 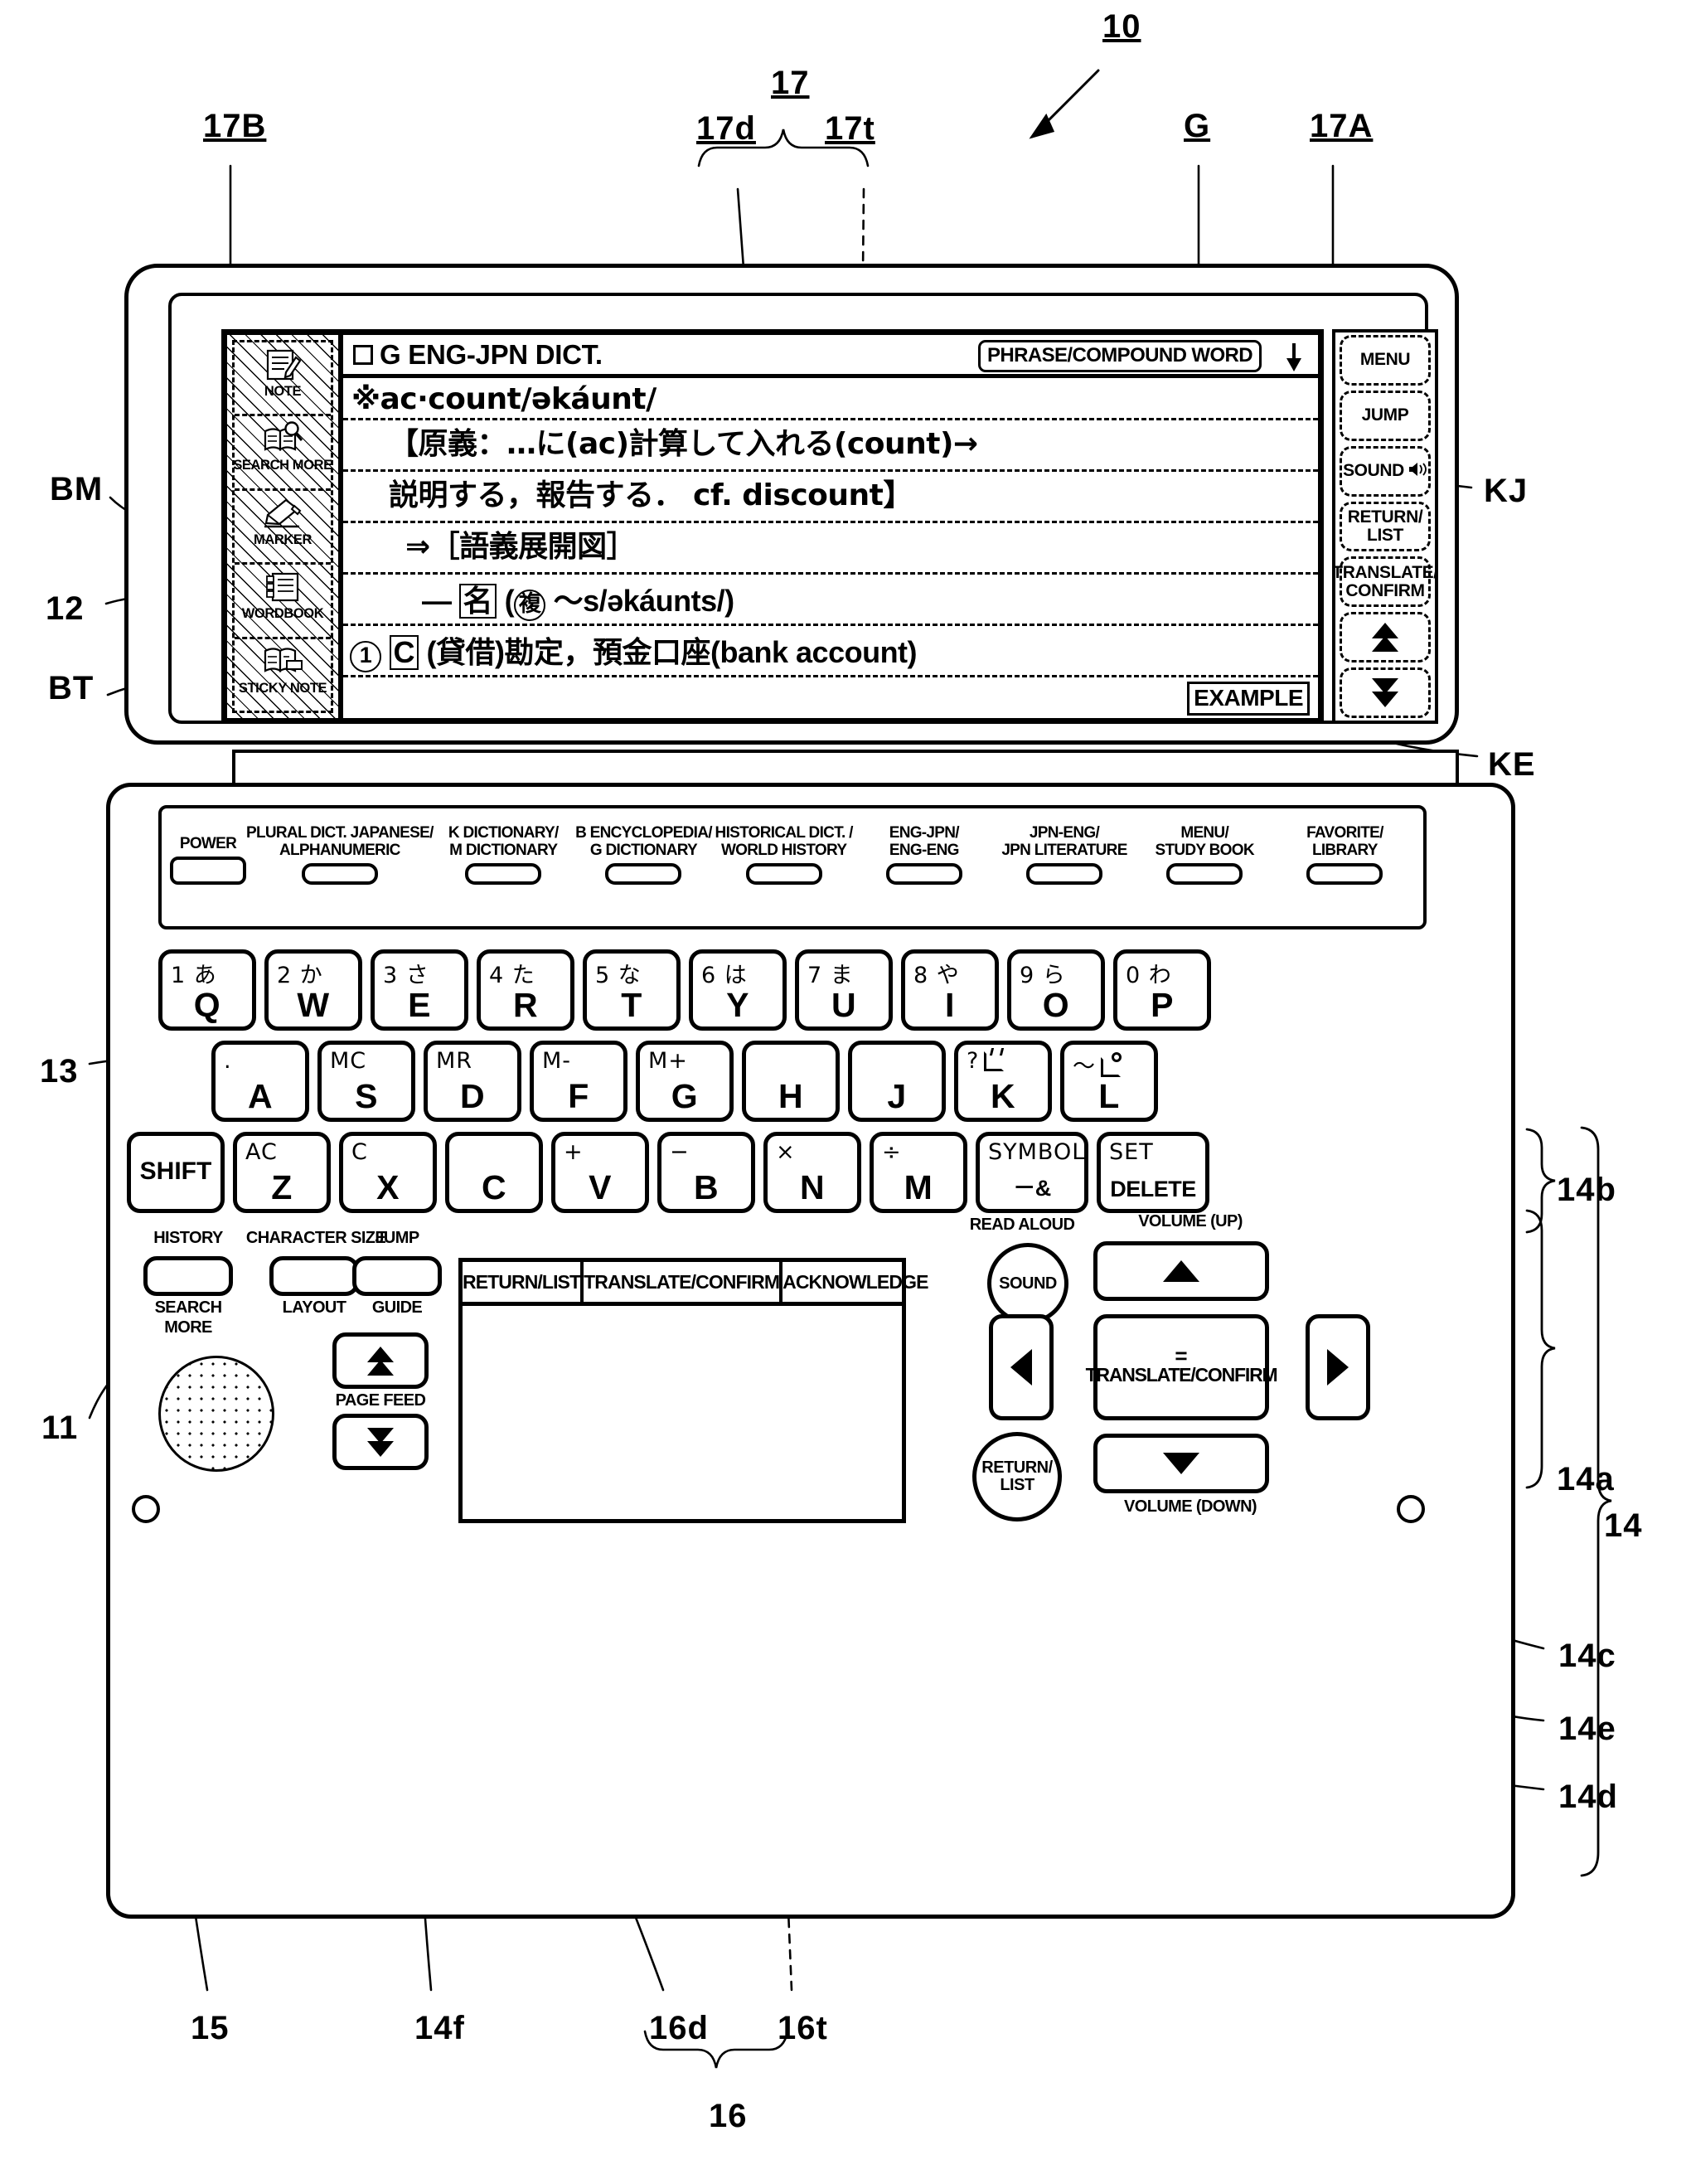 What do you see at coordinates (791, 1081) in the screenshot?
I see `kbd2-key-h: H` at bounding box center [791, 1081].